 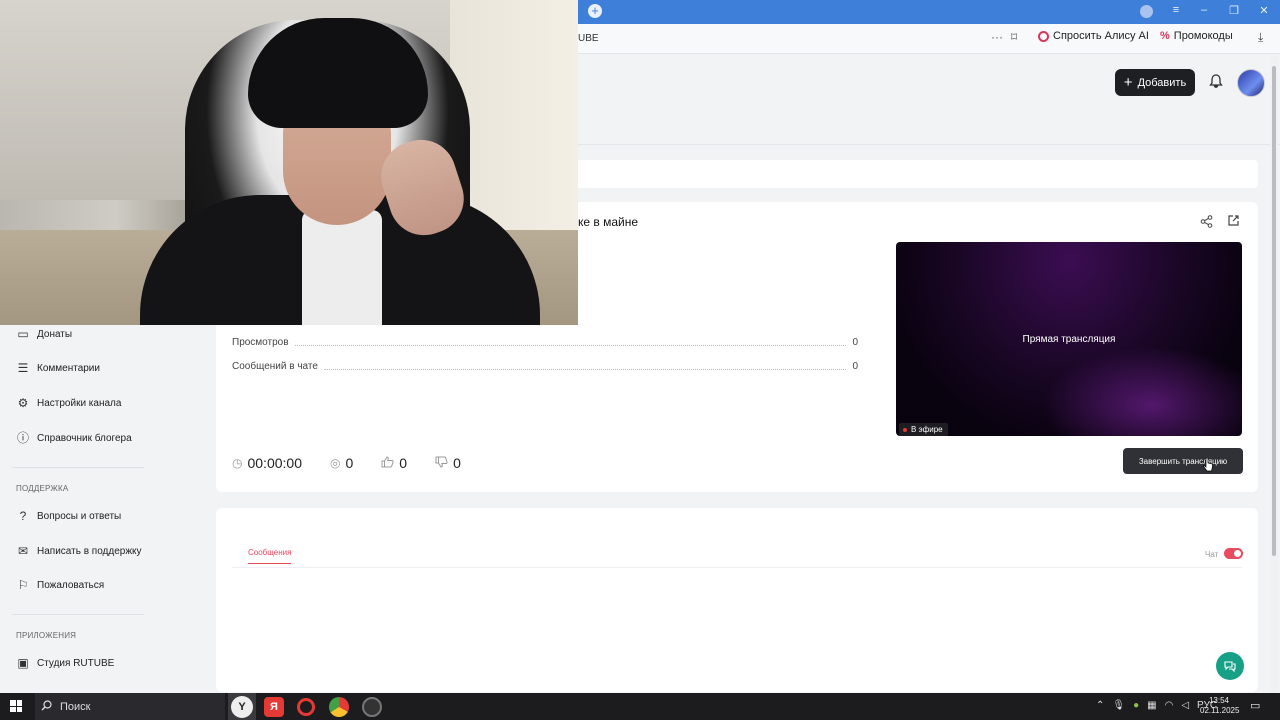 I want to click on sidebar-item-faq: ? Вопросы и ответы, so click(x=69, y=516).